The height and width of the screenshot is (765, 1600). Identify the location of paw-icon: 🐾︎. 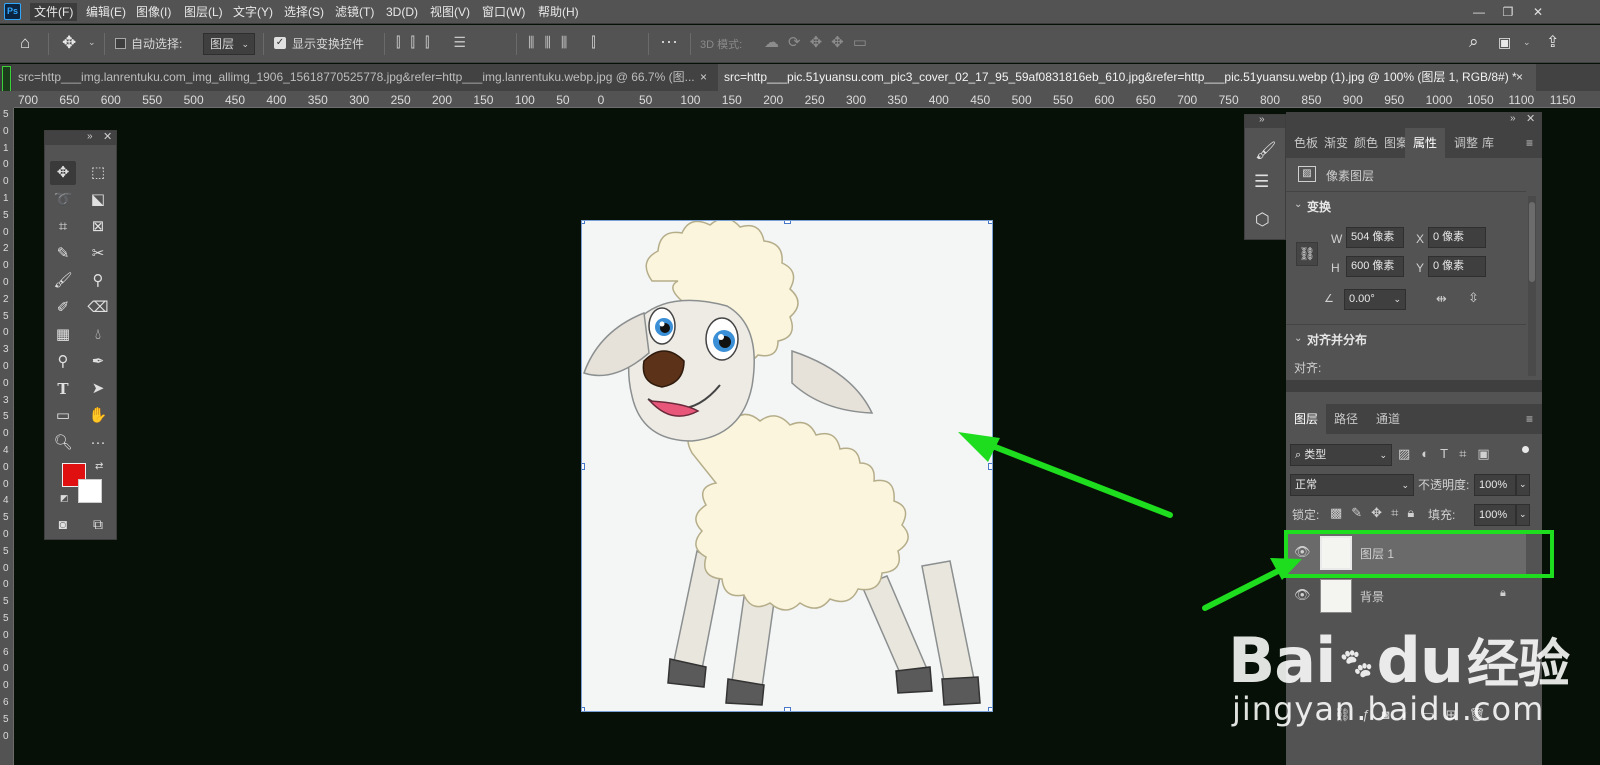
(1356, 665).